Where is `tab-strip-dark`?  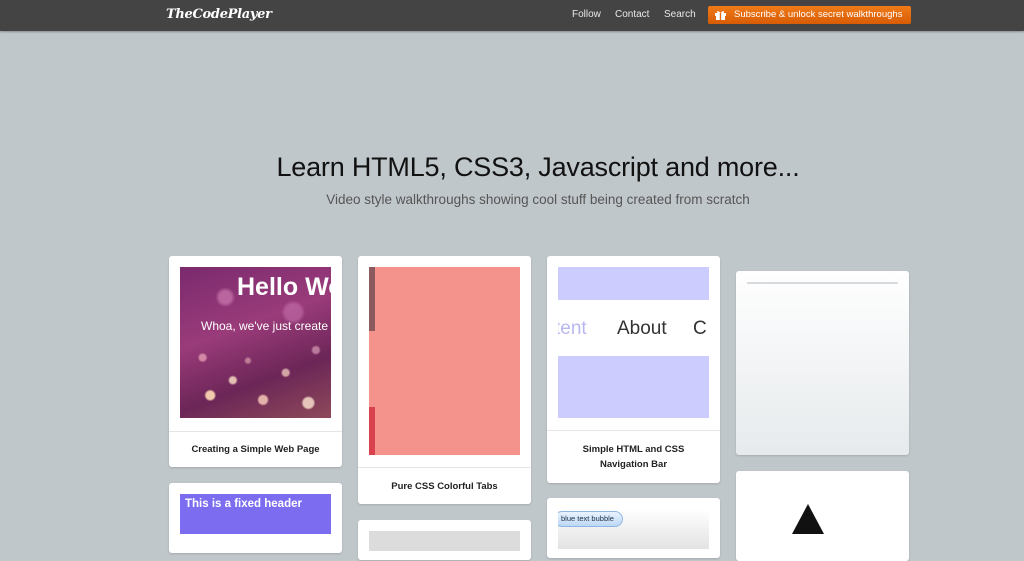
tab-strip-dark is located at coordinates (372, 299).